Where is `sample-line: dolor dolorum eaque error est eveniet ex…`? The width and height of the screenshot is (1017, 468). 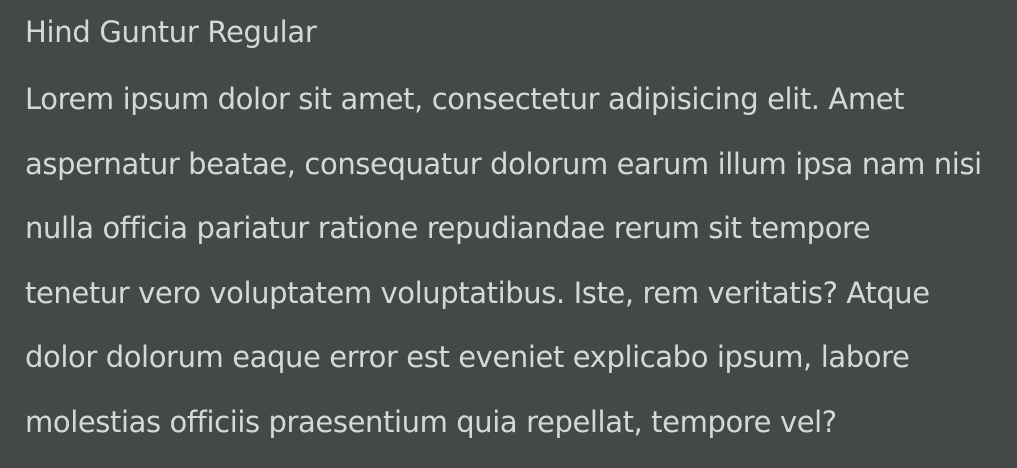 sample-line: dolor dolorum eaque error est eveniet ex… is located at coordinates (467, 357).